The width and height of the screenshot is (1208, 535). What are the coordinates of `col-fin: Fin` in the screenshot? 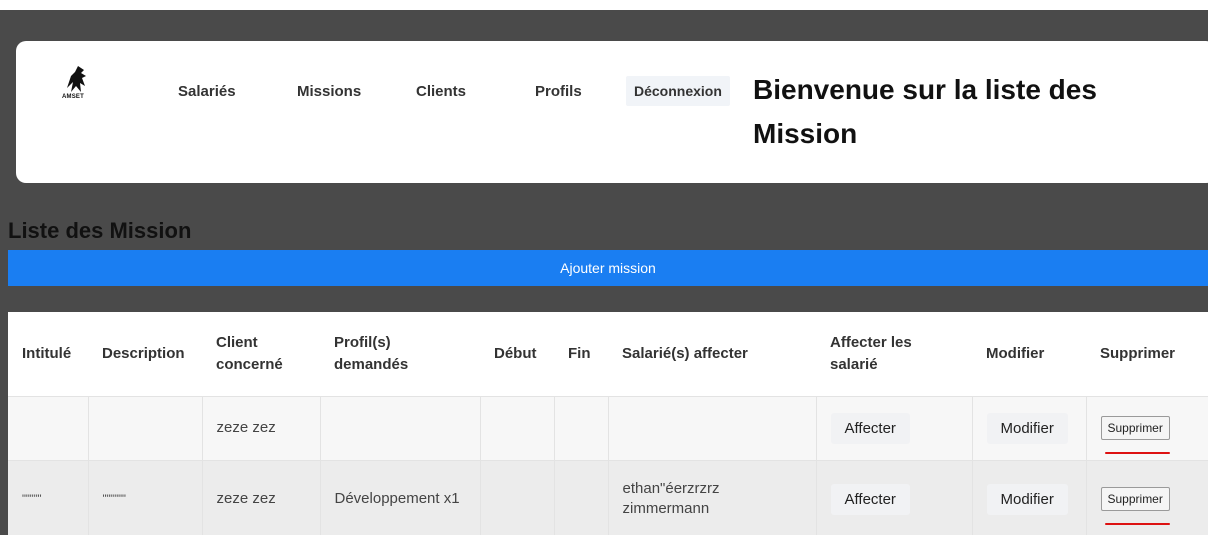 It's located at (579, 353).